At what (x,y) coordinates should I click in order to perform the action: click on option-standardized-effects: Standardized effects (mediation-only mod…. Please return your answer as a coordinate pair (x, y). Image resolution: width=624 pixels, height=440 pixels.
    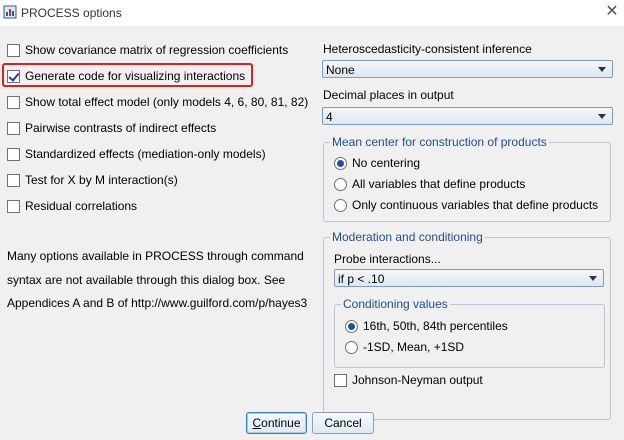
    Looking at the image, I should click on (136, 154).